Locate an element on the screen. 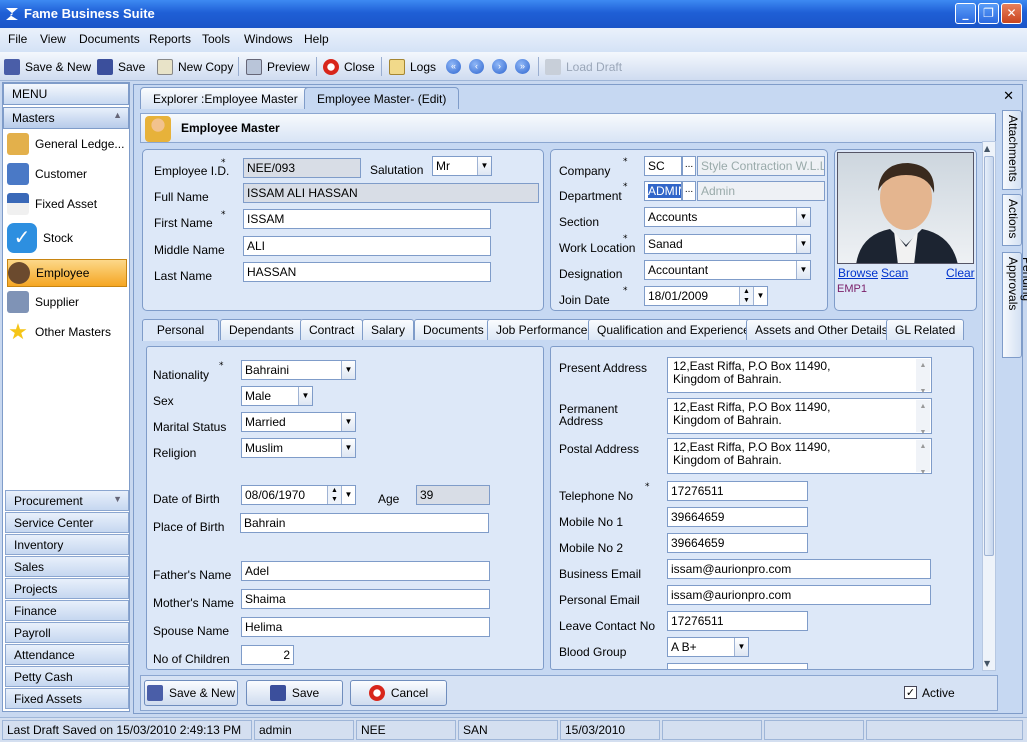 The height and width of the screenshot is (742, 1027). save-button: Save is located at coordinates (121, 67).